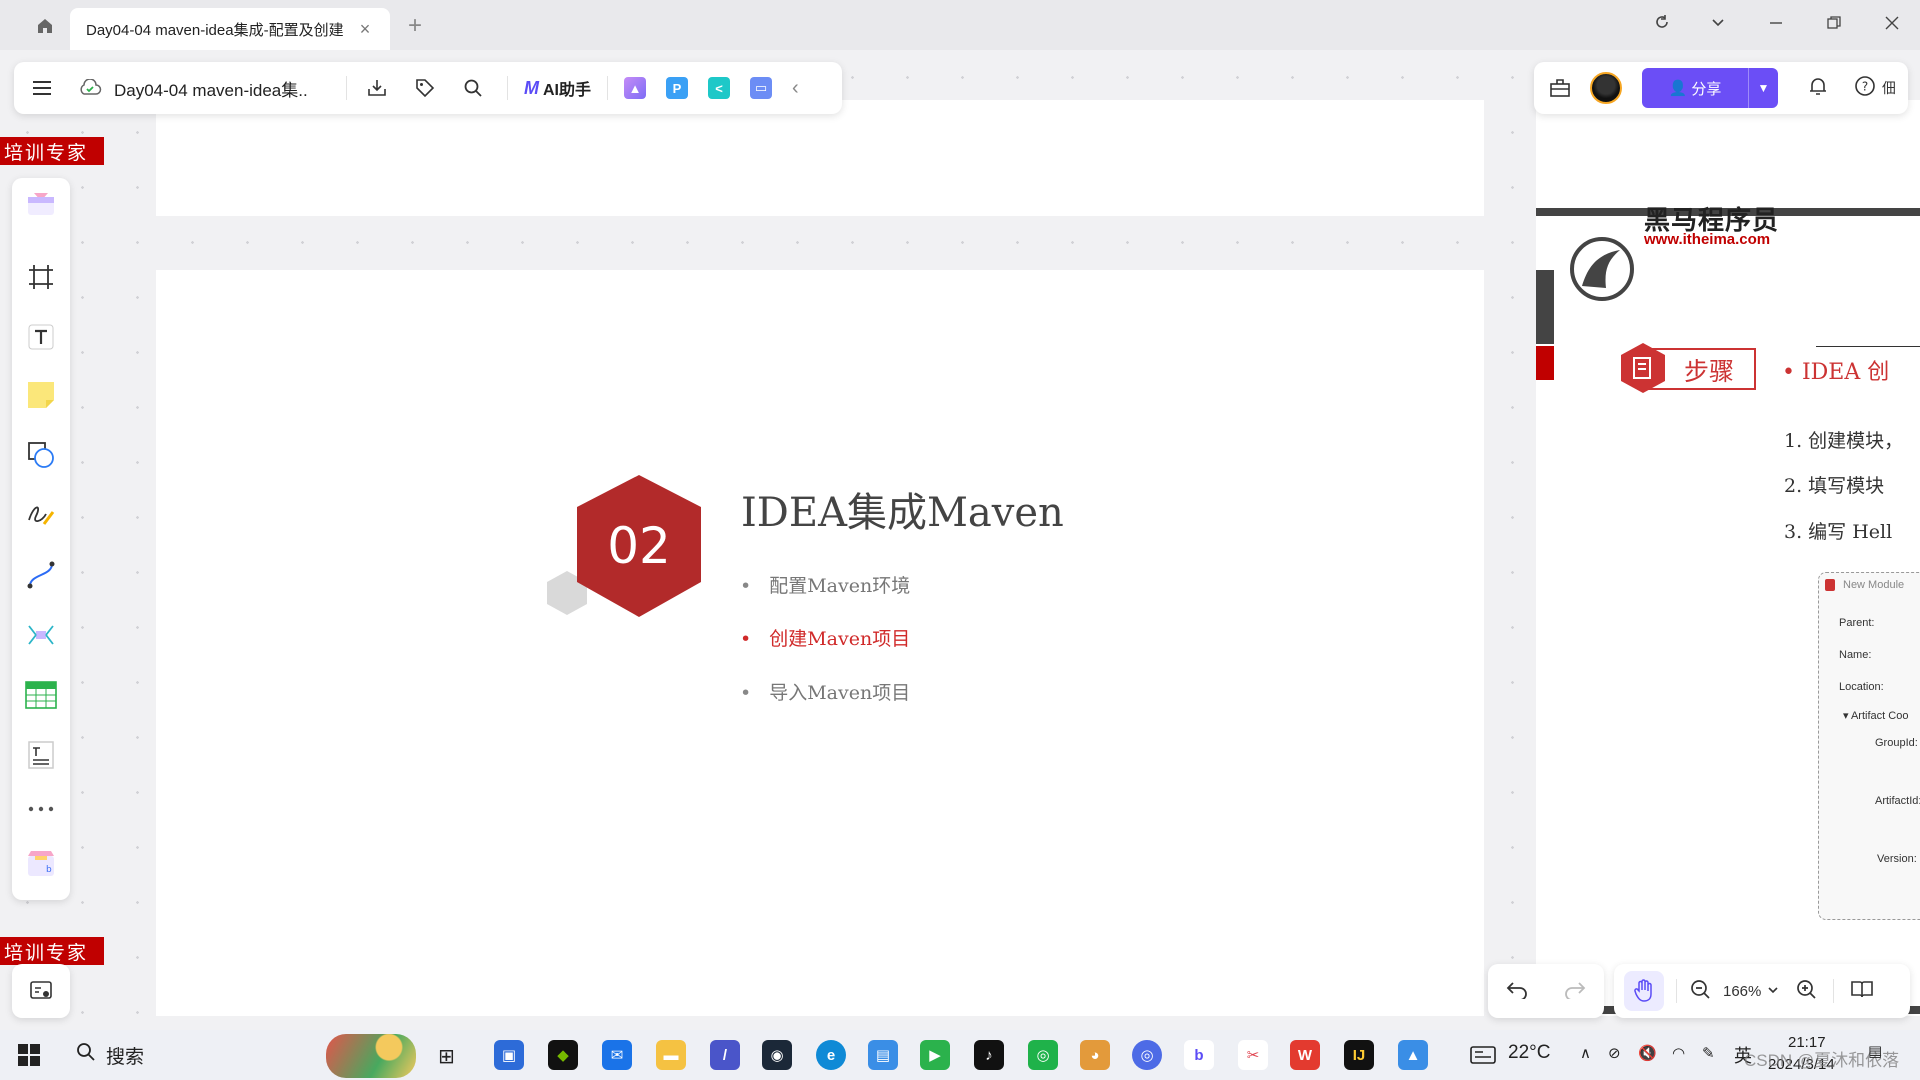 This screenshot has width=1920, height=1080. Describe the element at coordinates (42, 88) in the screenshot. I see `menu-icon` at that location.